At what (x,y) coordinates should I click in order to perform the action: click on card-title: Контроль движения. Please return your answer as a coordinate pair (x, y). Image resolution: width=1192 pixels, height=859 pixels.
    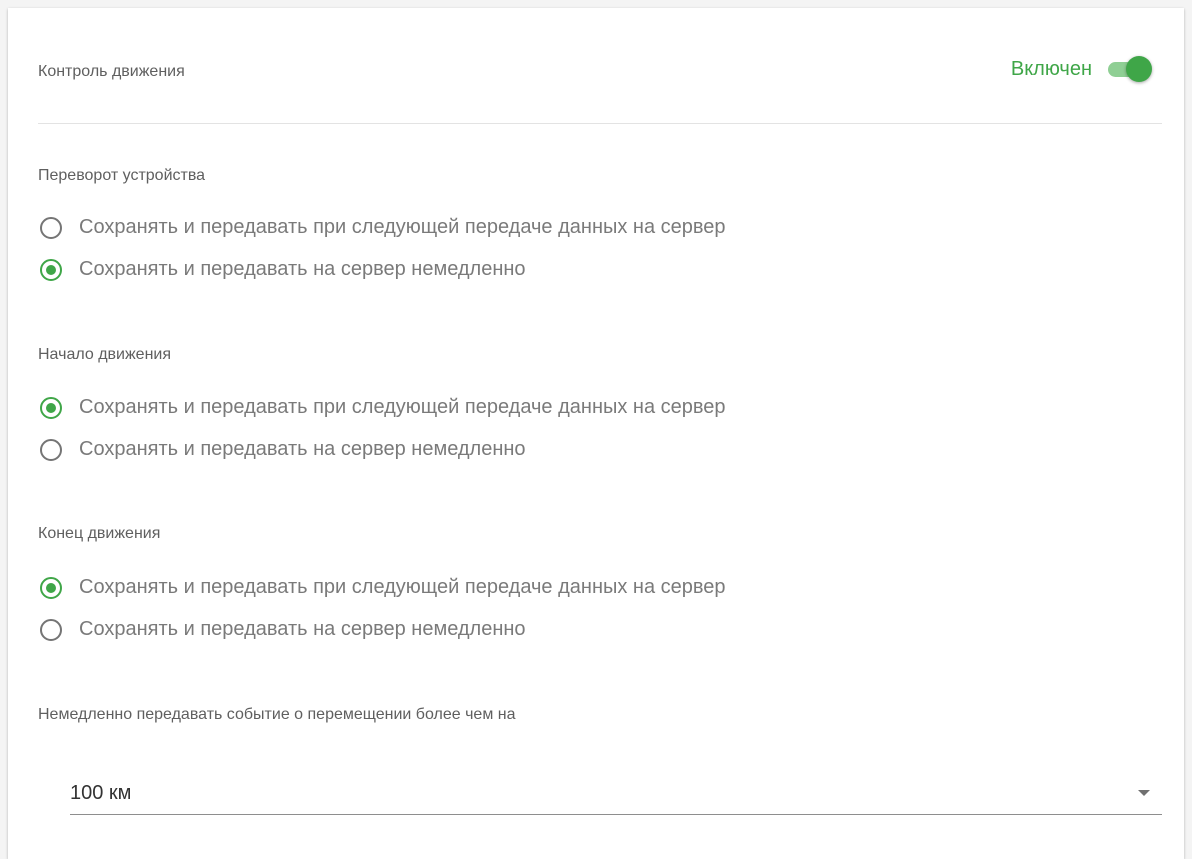
    Looking at the image, I should click on (111, 71).